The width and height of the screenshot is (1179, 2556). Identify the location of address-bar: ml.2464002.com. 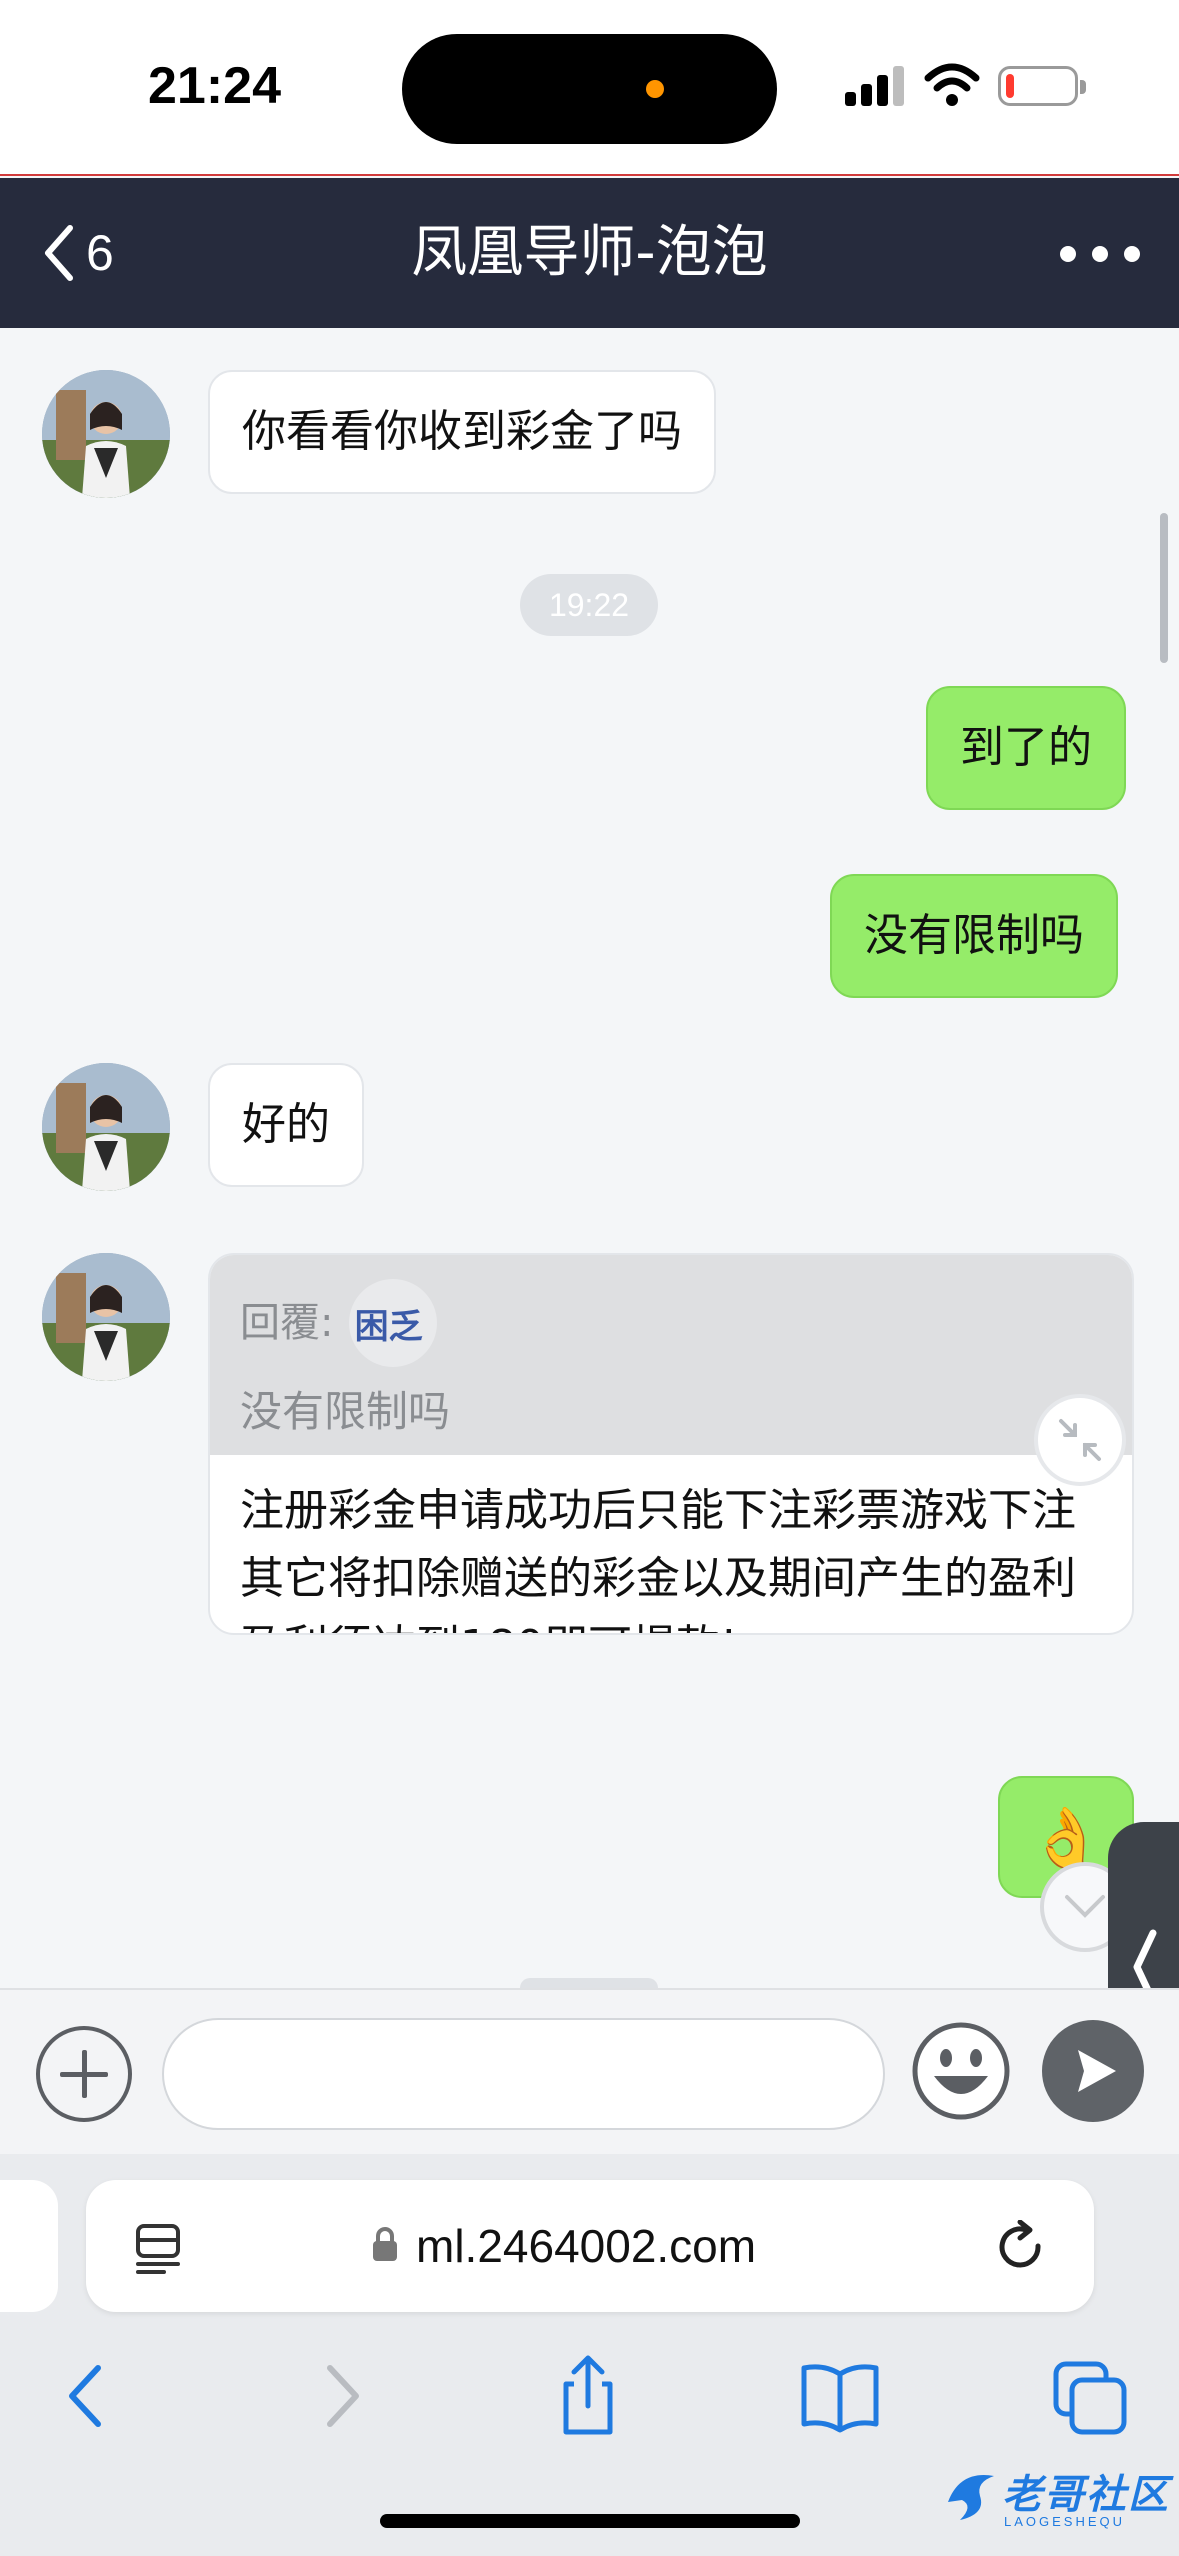
(590, 2246).